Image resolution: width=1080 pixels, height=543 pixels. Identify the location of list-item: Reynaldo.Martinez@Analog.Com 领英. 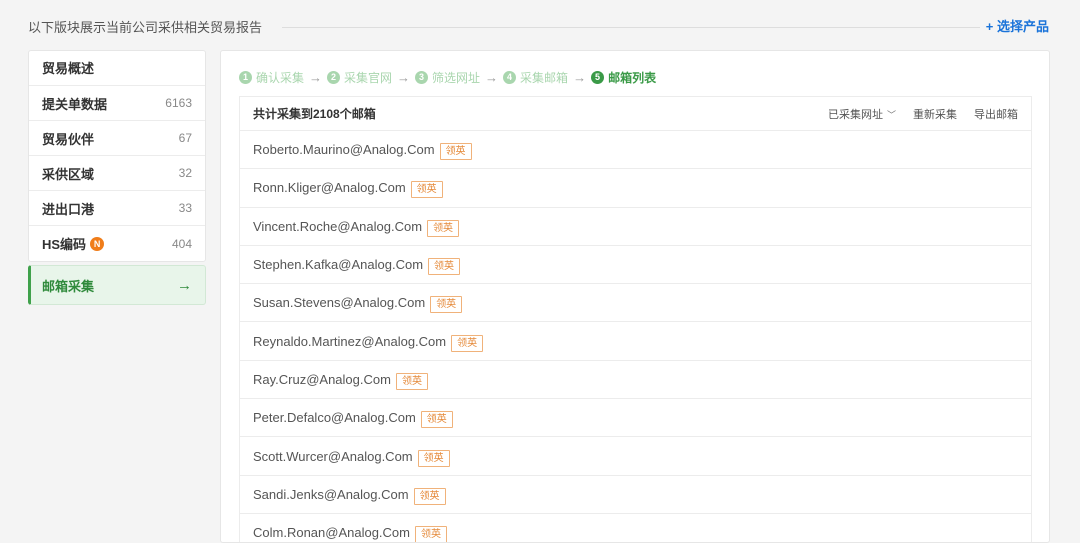
(635, 341).